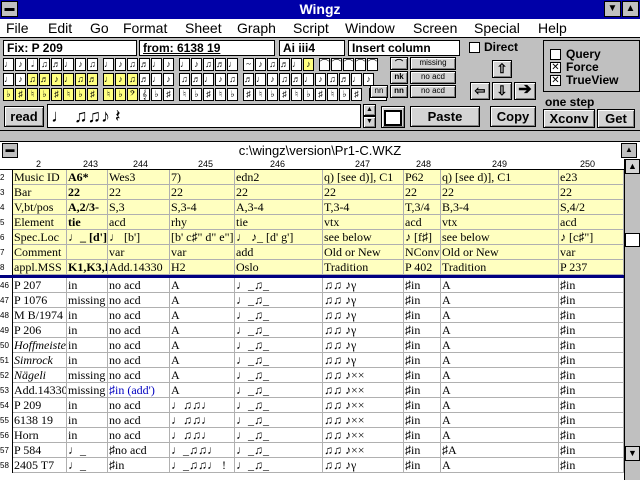 The width and height of the screenshot is (640, 480). What do you see at coordinates (369, 122) in the screenshot?
I see `notation-scroll-down-icon: ▼` at bounding box center [369, 122].